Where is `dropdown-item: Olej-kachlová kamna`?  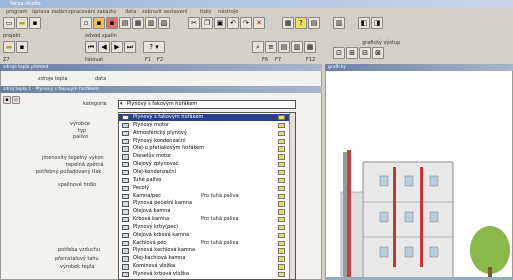
dropdown-item: Olej-kachlová kamna is located at coordinates (207, 258).